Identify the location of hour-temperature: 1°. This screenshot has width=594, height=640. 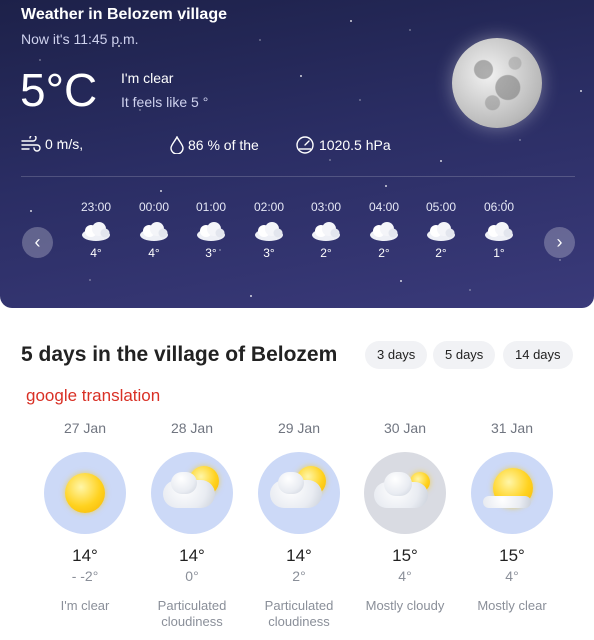
(499, 253).